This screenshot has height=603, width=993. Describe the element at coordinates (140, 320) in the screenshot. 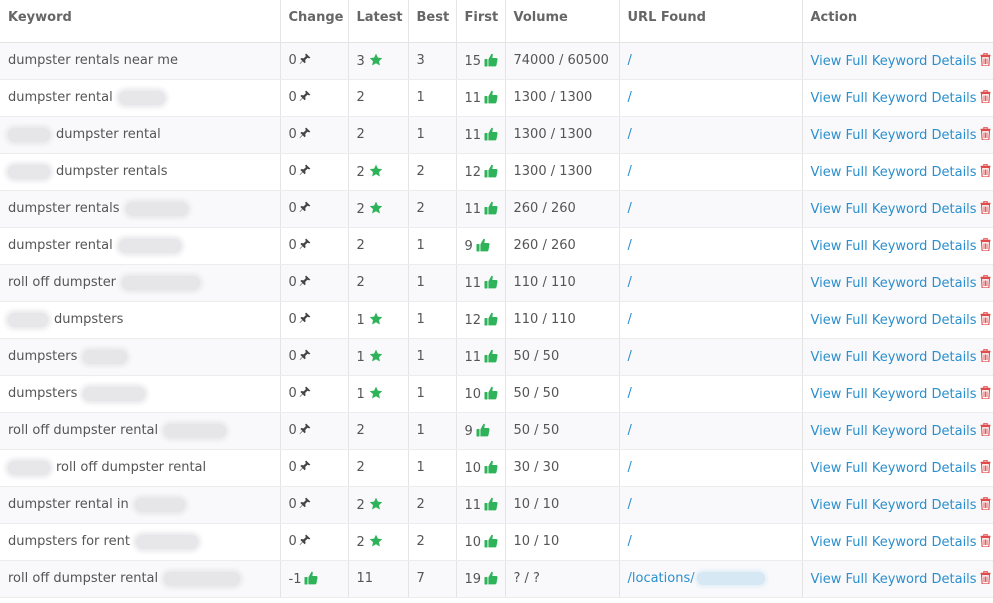

I see `keyword-cell: dumpsters` at that location.